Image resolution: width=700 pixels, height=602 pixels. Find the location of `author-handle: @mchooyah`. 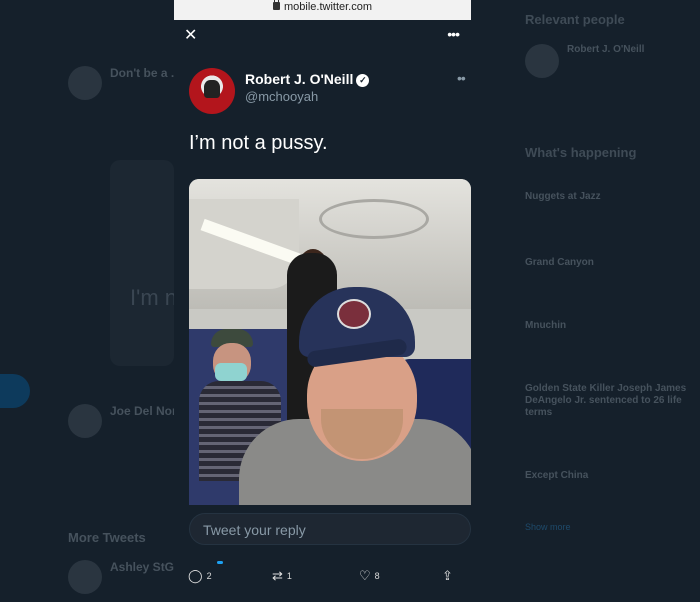

author-handle: @mchooyah is located at coordinates (281, 96).